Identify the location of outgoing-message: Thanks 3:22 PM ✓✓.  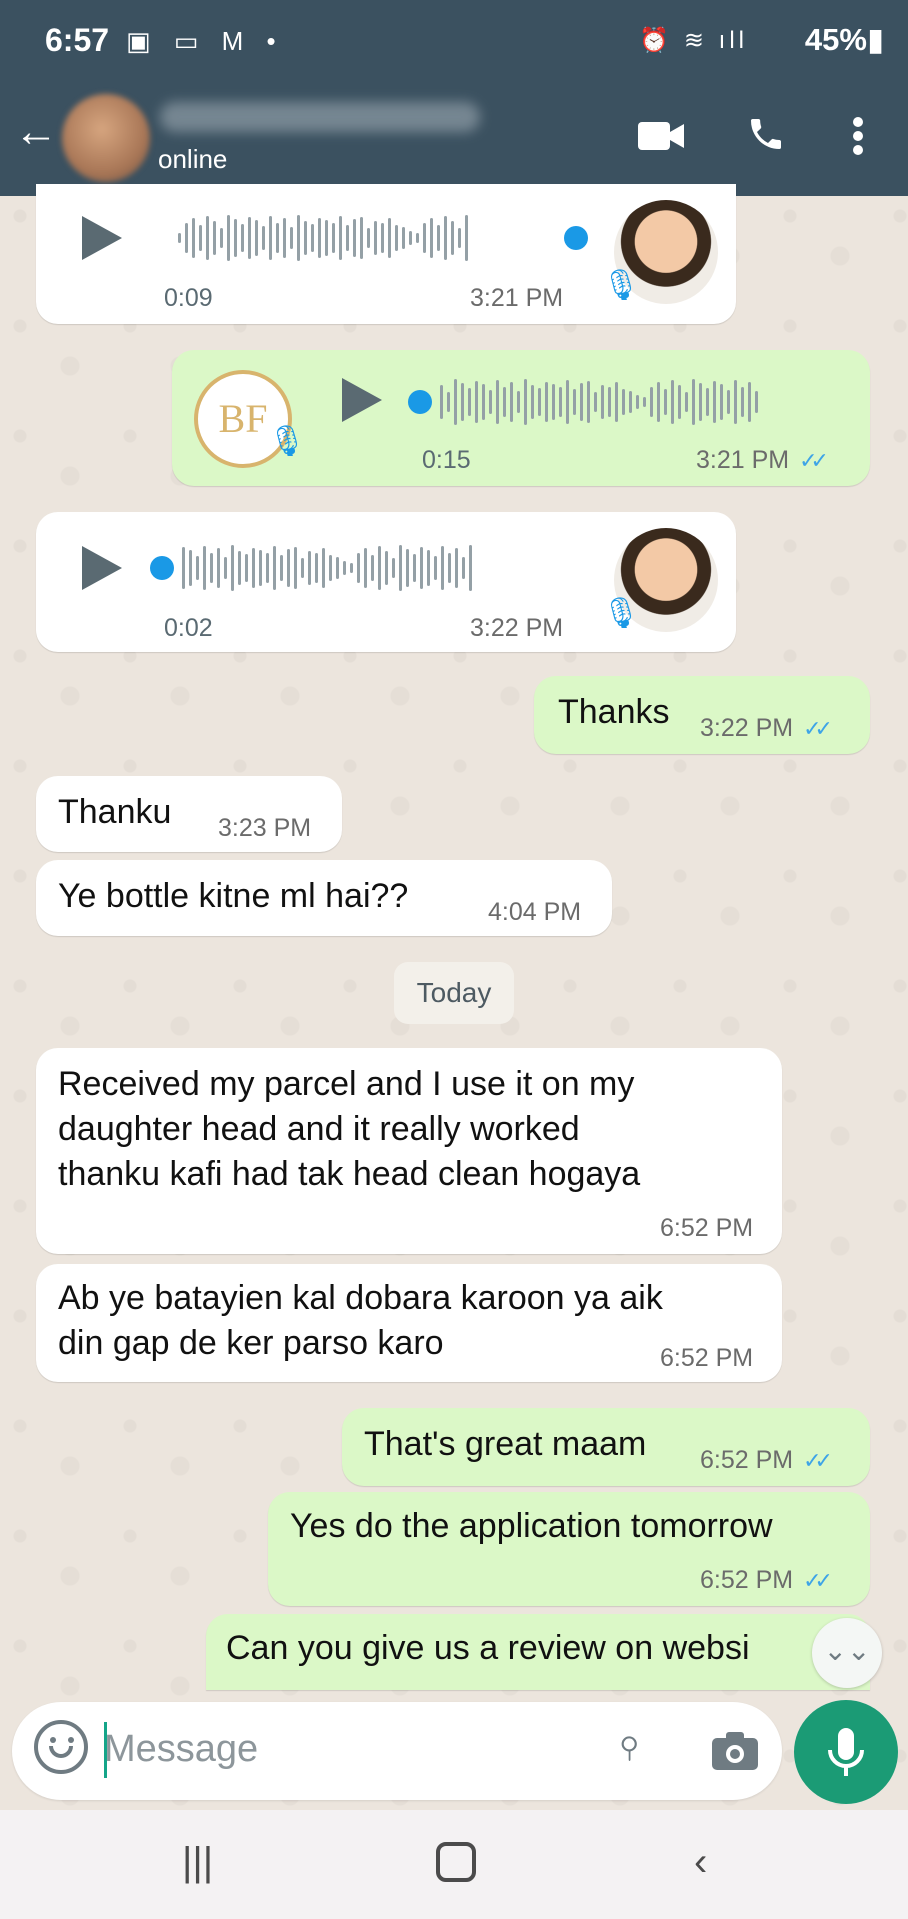
(702, 715).